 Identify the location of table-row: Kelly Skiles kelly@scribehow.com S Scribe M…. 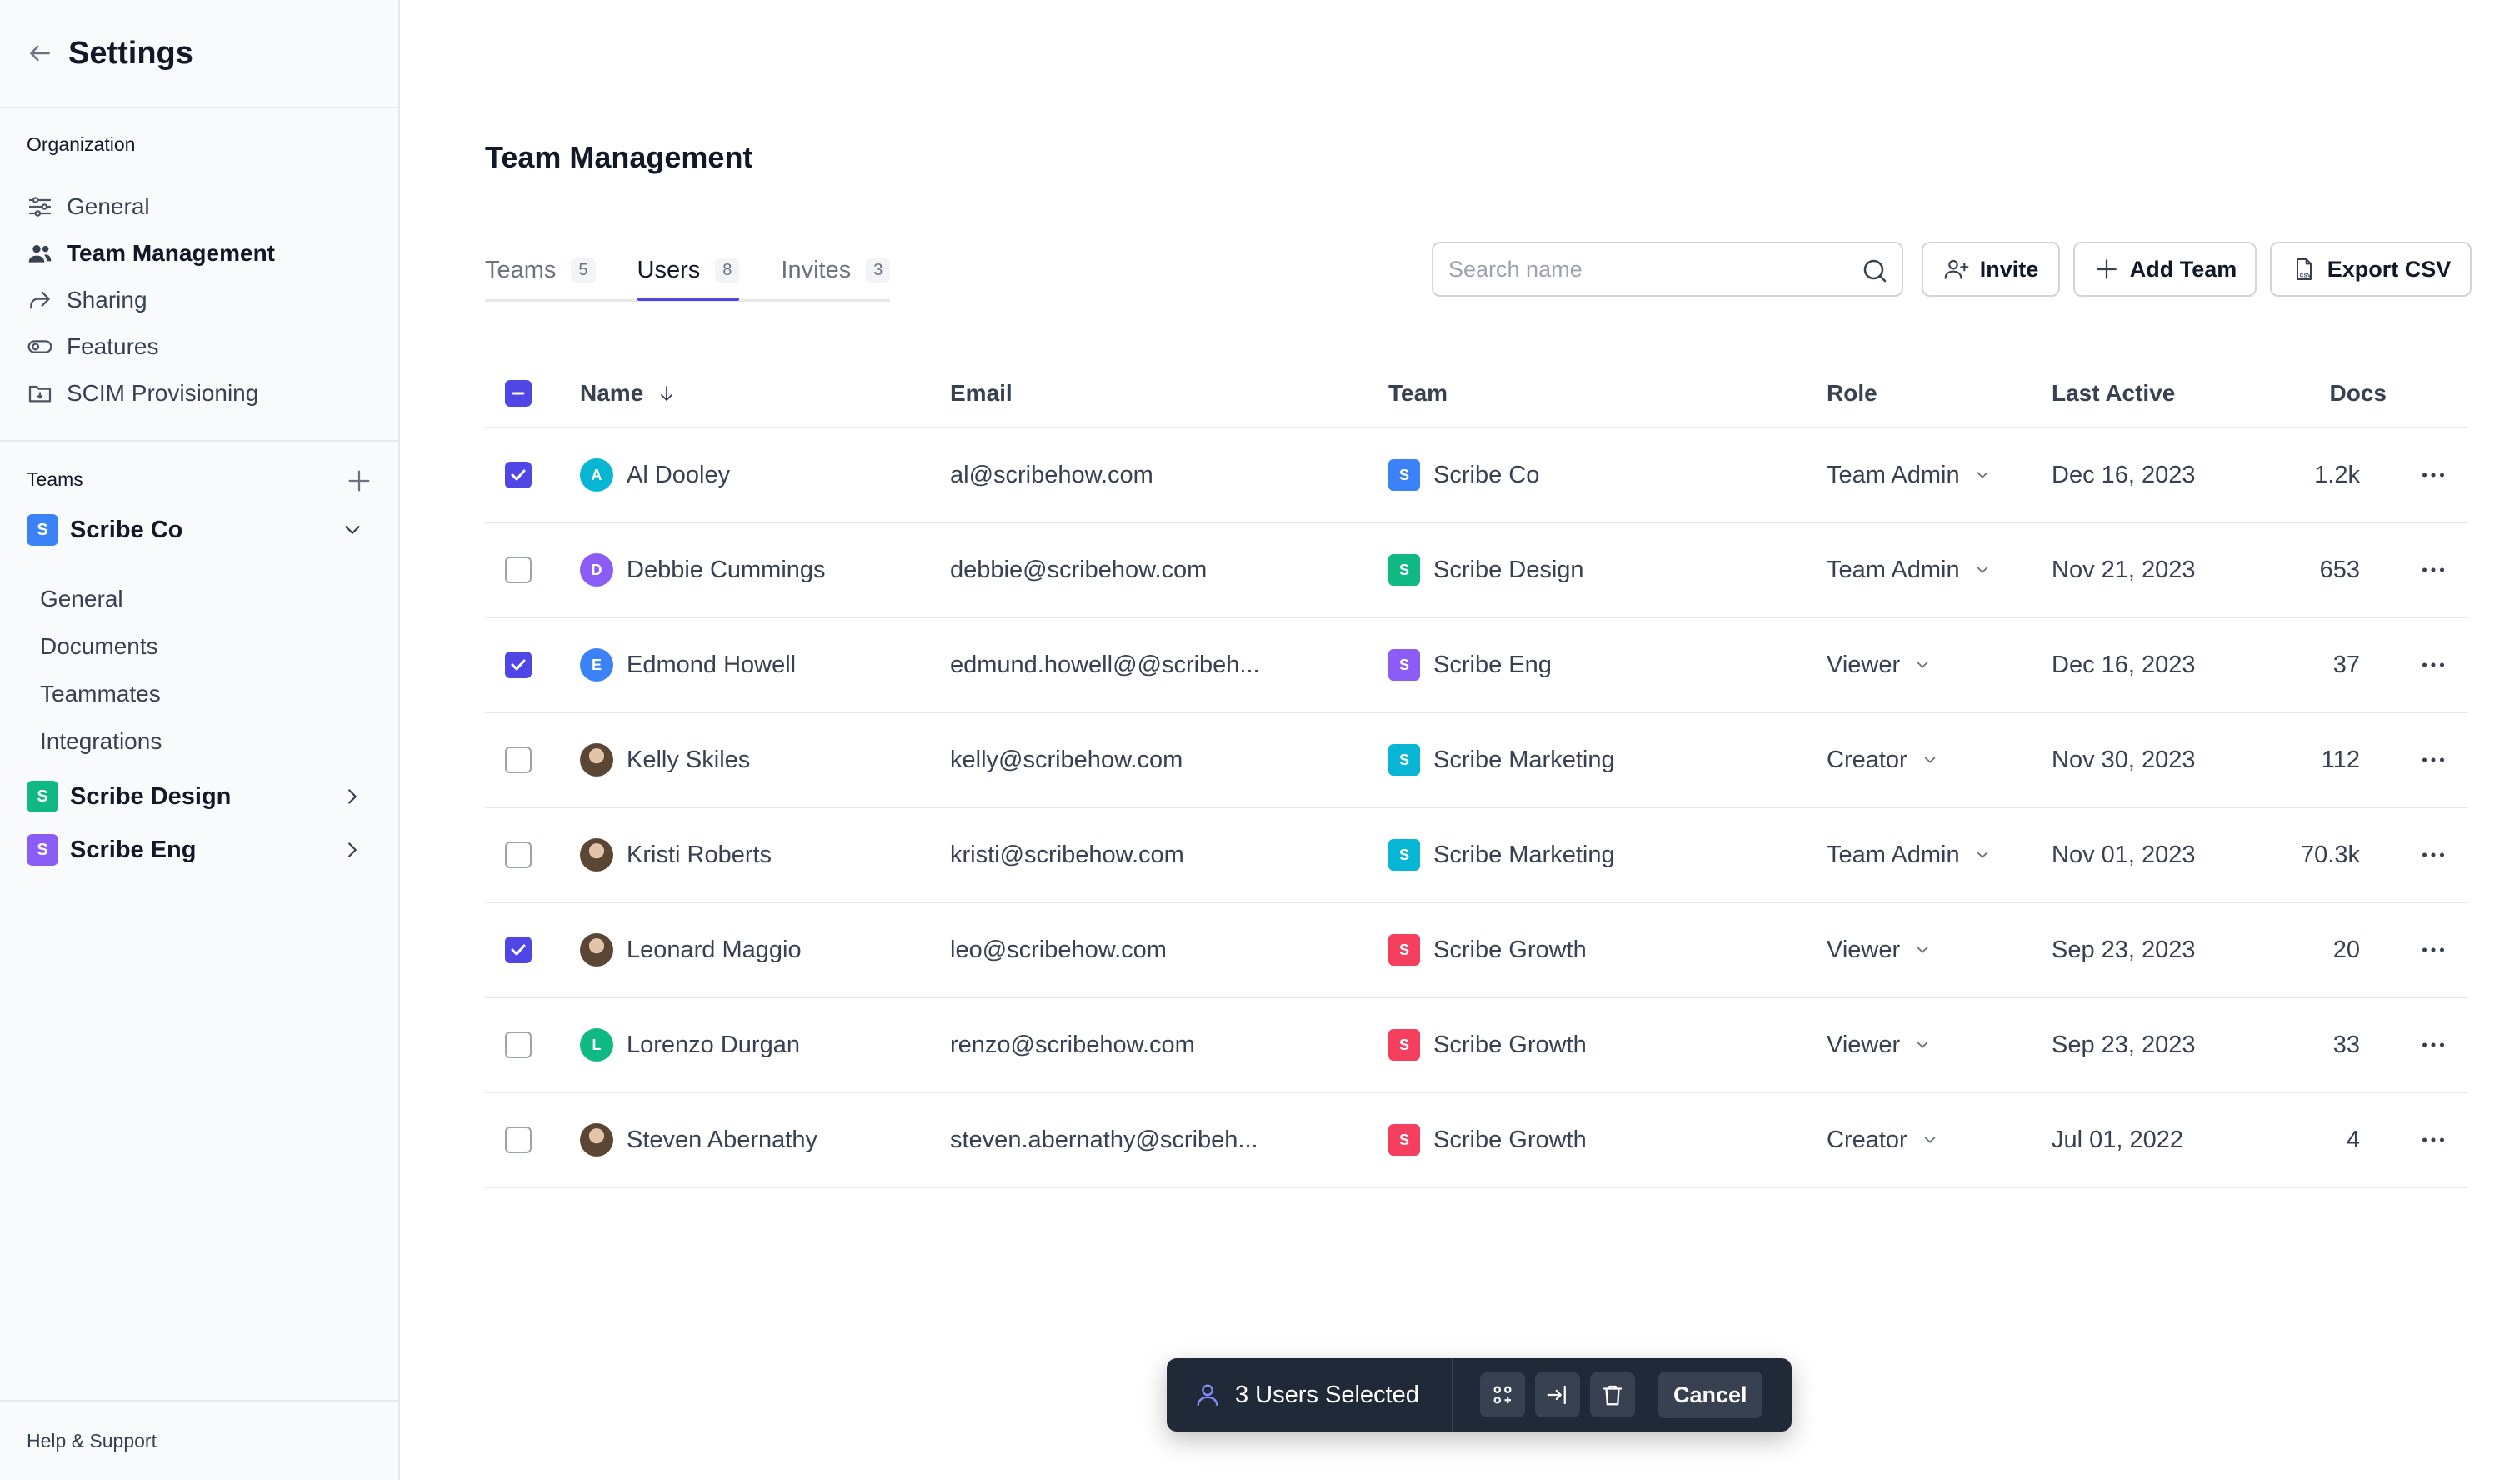
(1476, 760).